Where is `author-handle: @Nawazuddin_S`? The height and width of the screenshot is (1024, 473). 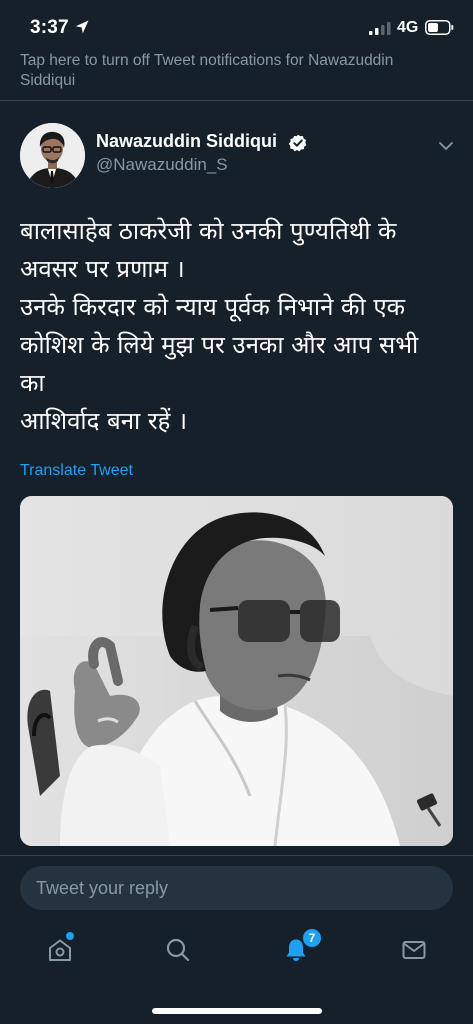 author-handle: @Nawazuddin_S is located at coordinates (162, 165).